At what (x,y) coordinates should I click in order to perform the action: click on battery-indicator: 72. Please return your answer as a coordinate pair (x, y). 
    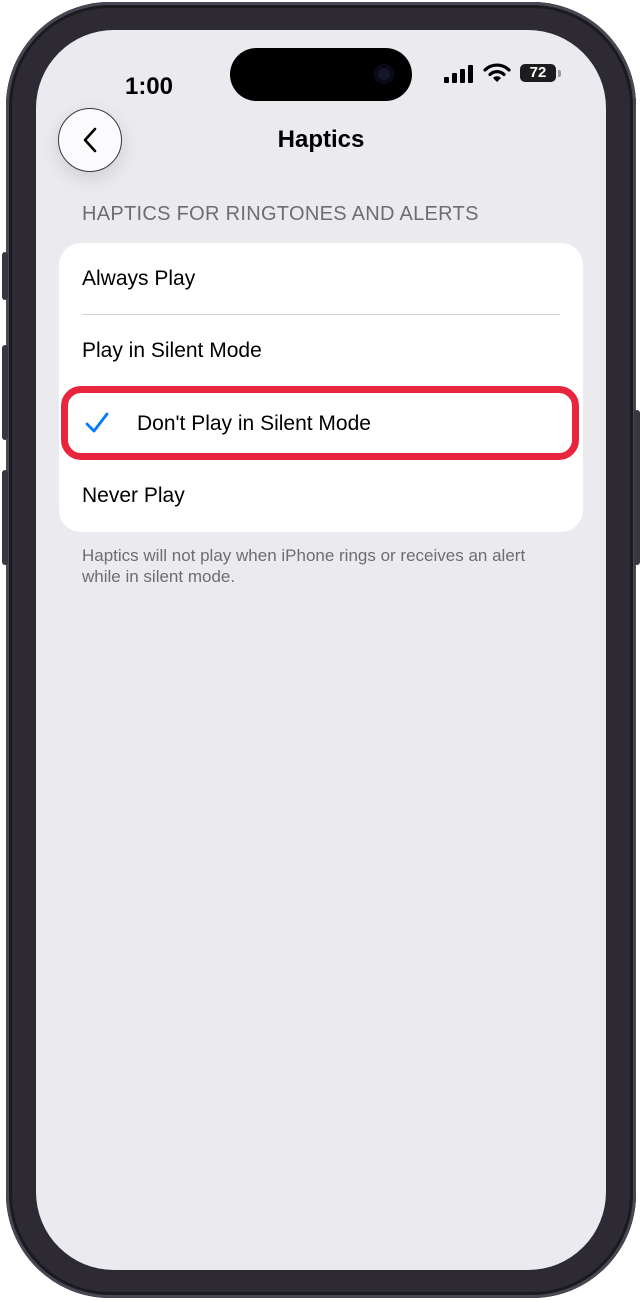
    Looking at the image, I should click on (538, 73).